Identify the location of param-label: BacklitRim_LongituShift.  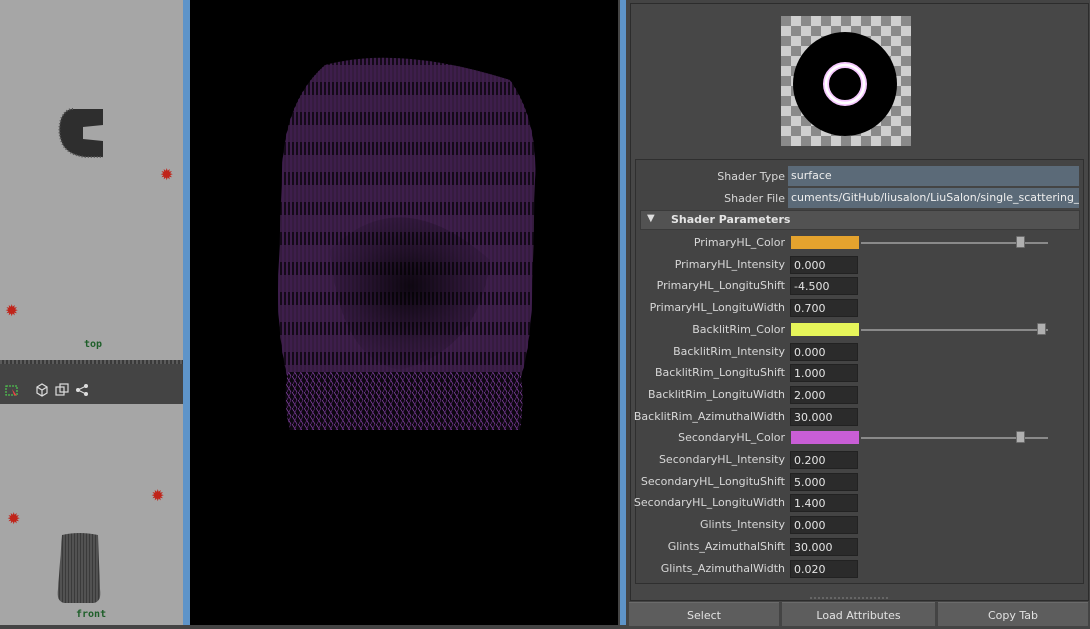
(719, 372).